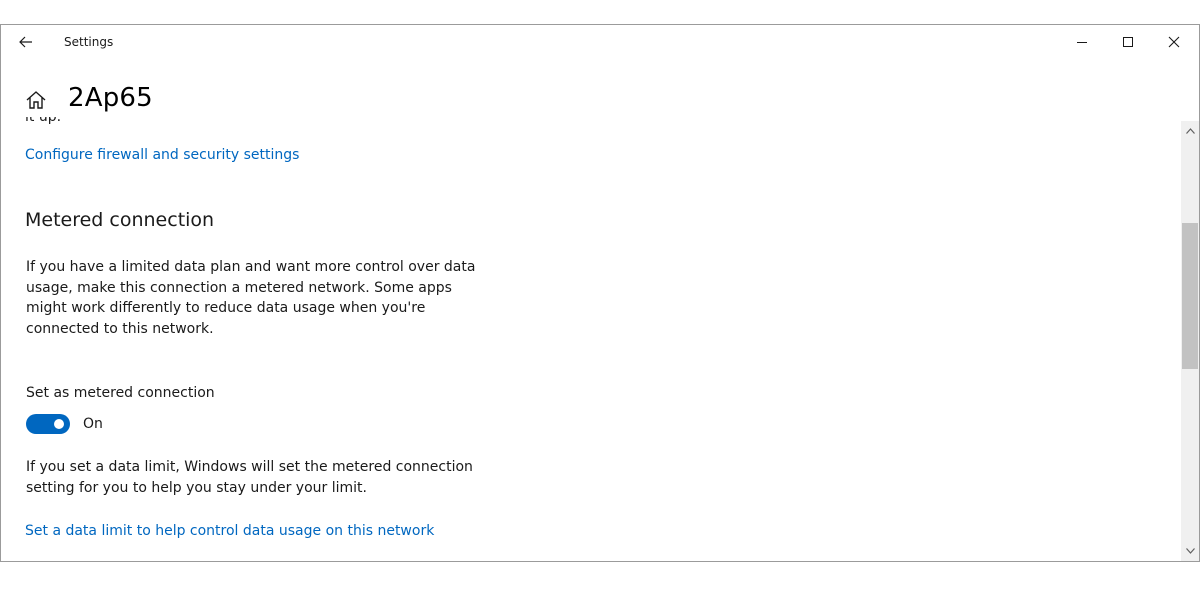 This screenshot has width=1200, height=600. Describe the element at coordinates (120, 220) in the screenshot. I see `metered-connection-heading: Metered connection` at that location.